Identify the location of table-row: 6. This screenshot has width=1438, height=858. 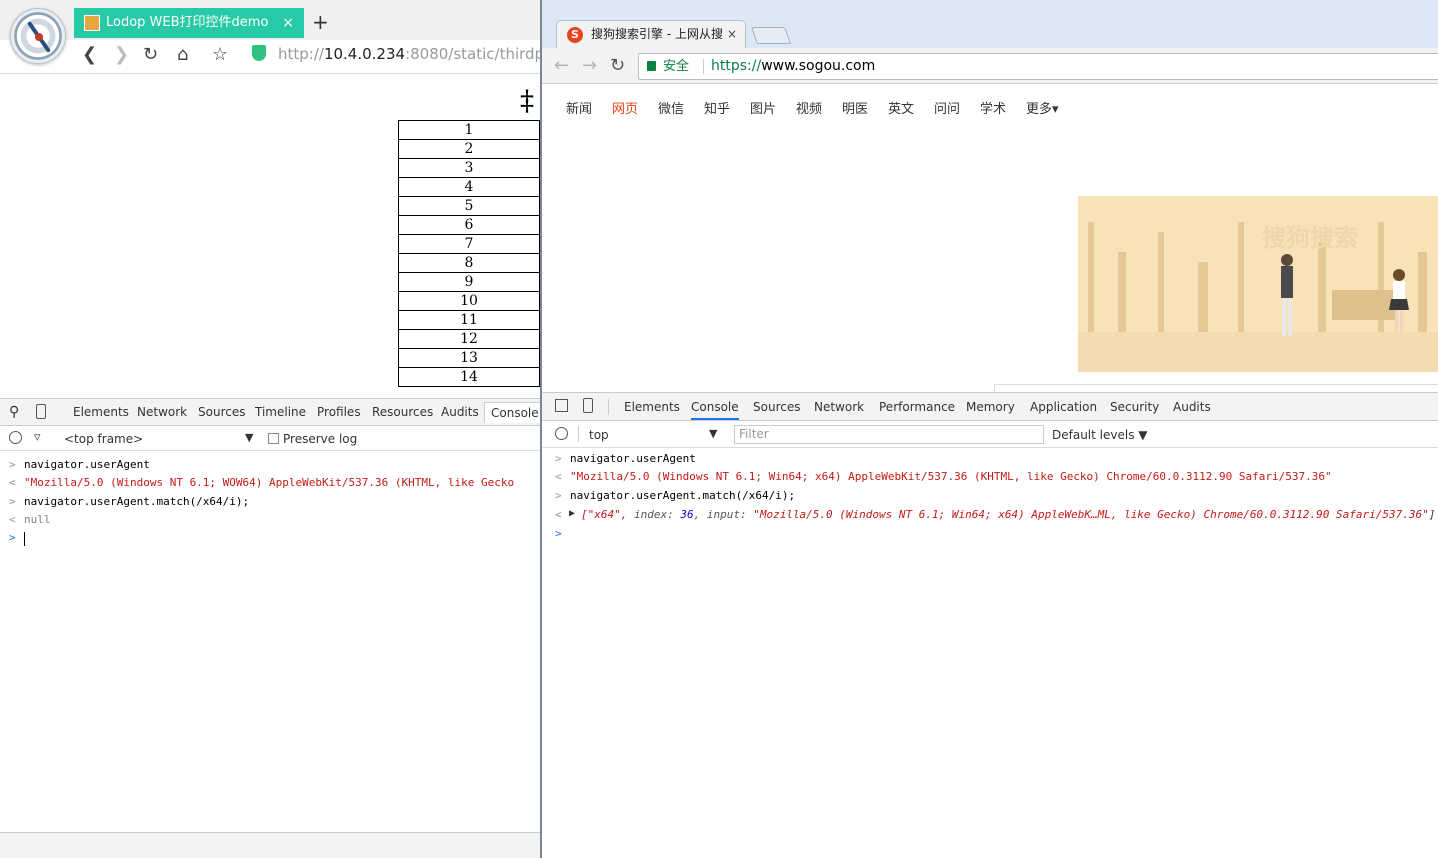
(469, 225).